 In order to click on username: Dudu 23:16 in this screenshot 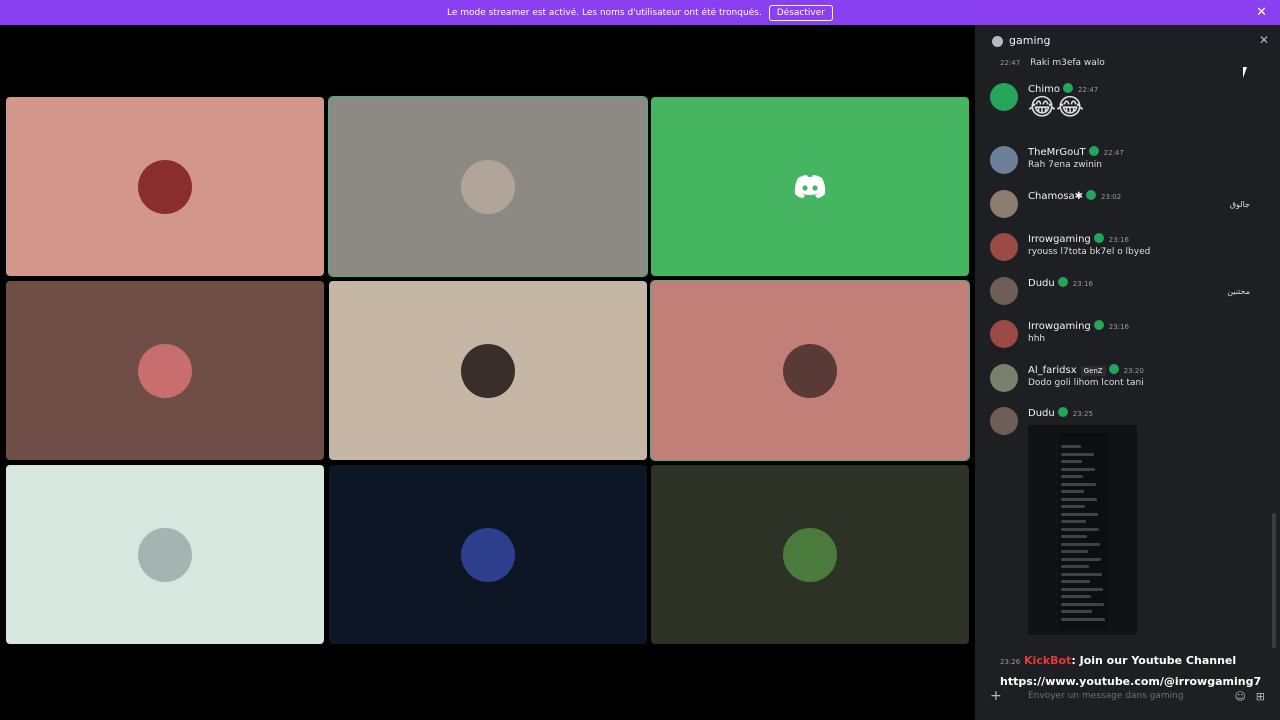, I will do `click(1060, 283)`.